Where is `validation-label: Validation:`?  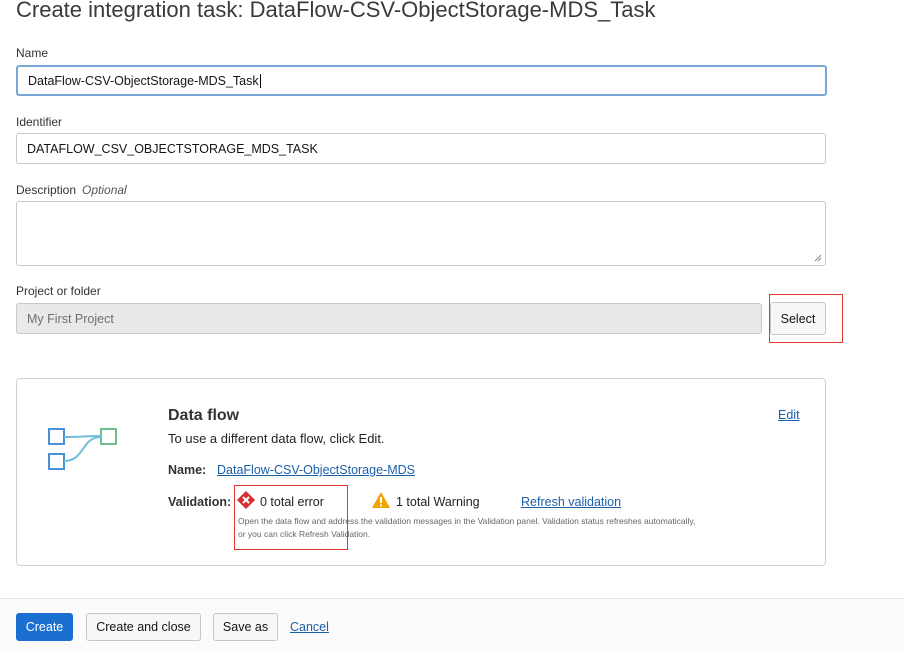 validation-label: Validation: is located at coordinates (200, 502).